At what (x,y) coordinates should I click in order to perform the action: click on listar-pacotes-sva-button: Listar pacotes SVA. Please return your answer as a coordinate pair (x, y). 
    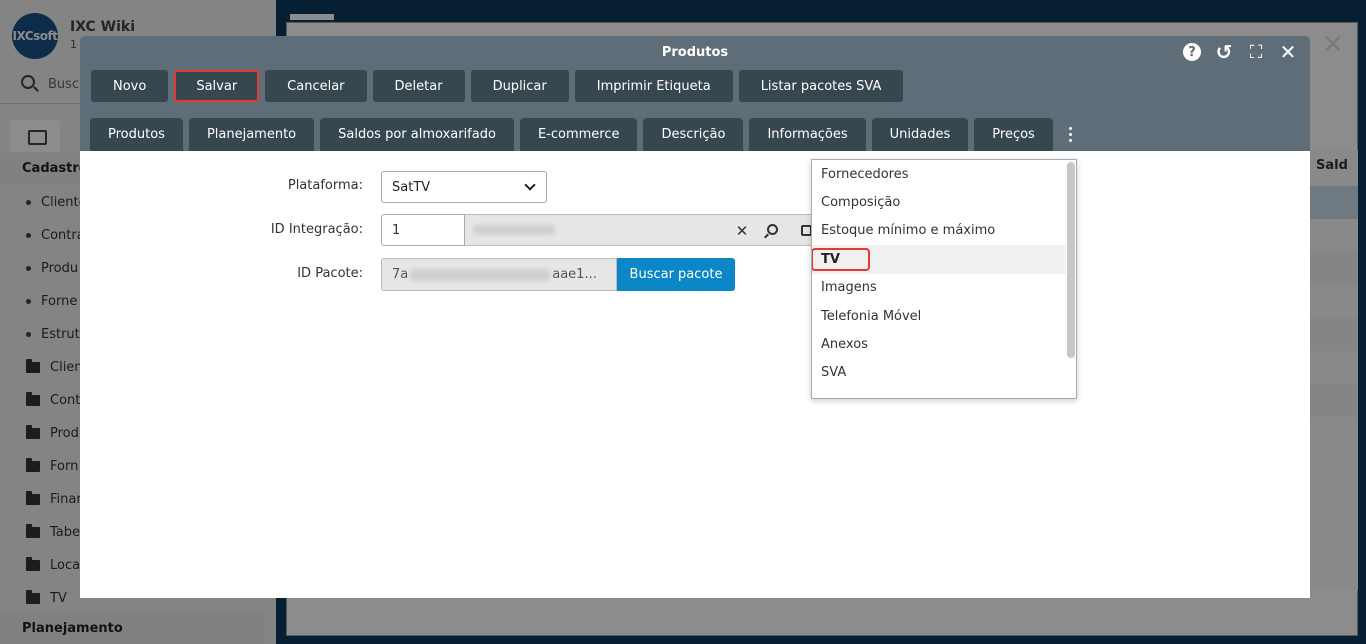
    Looking at the image, I should click on (821, 86).